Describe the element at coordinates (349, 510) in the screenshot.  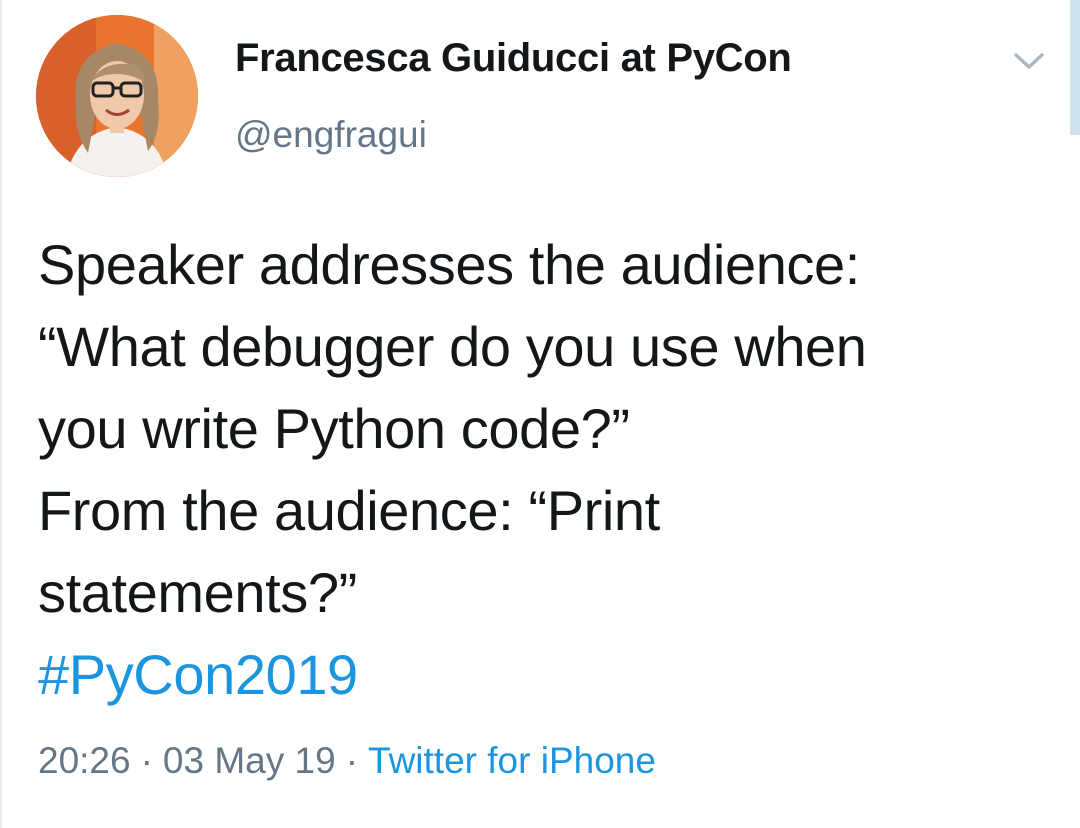
I see `tweet-text-line: From the audience: “Print` at that location.